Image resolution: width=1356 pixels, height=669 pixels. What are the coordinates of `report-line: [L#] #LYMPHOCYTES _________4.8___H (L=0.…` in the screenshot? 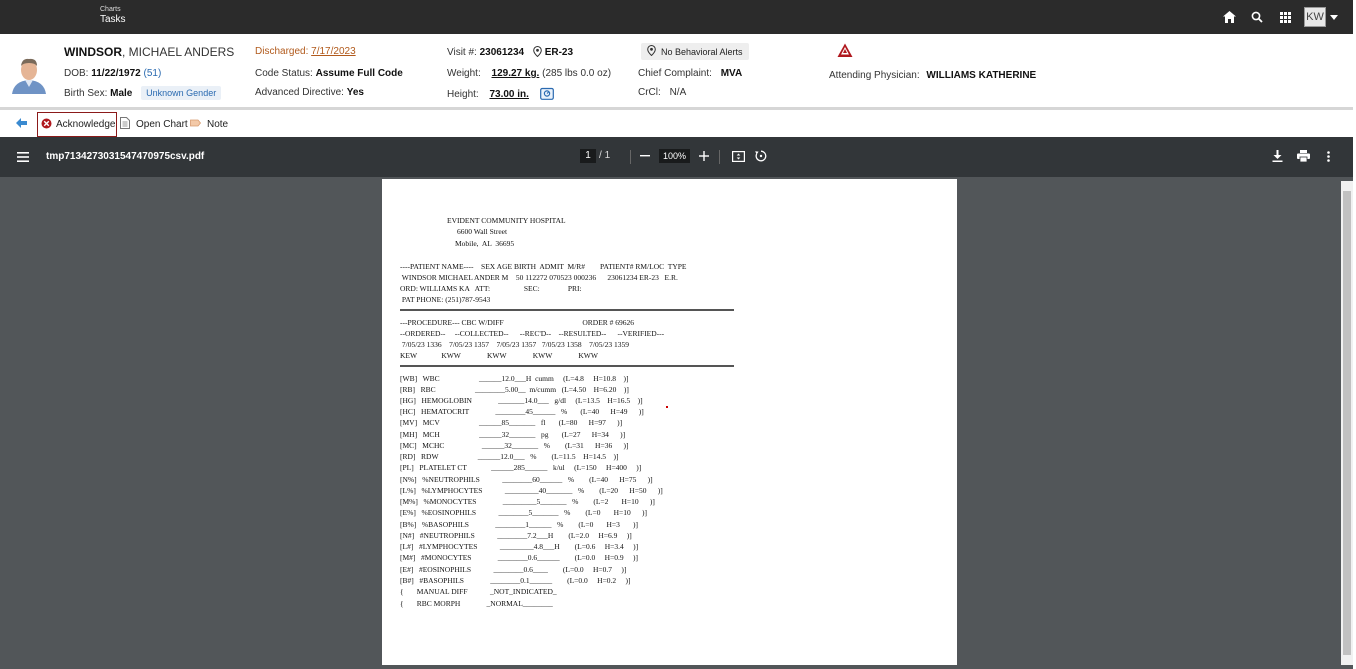 It's located at (519, 546).